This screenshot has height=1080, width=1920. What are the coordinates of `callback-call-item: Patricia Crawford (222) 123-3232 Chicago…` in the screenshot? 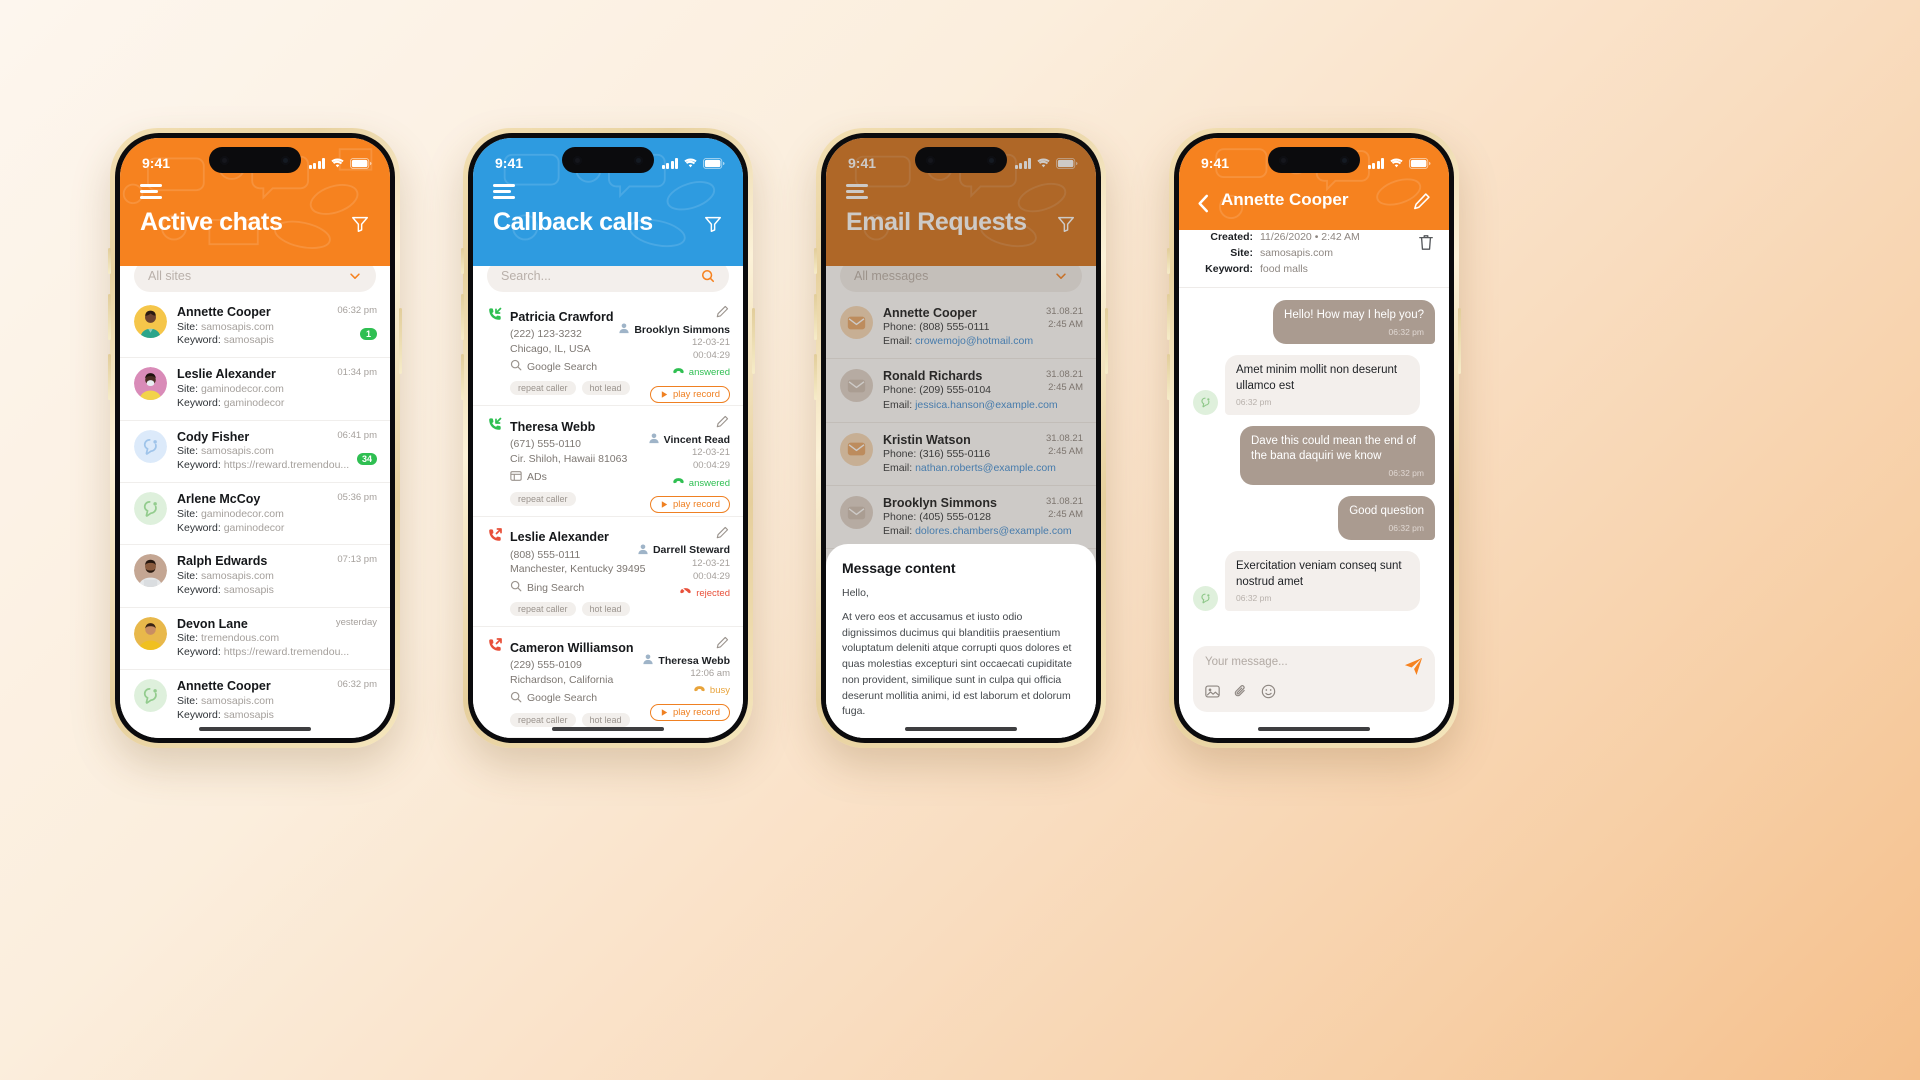 It's located at (608, 351).